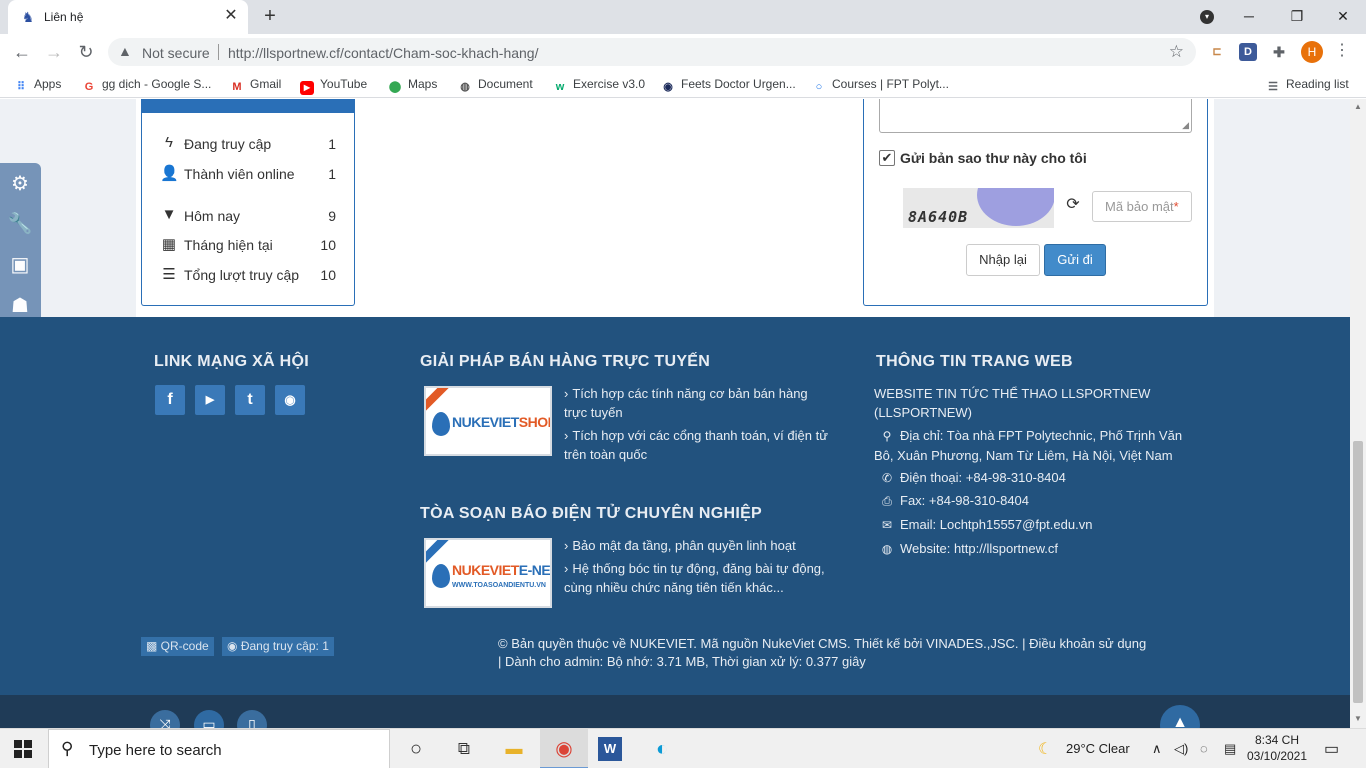  I want to click on tab-title: Liên hệ, so click(64, 17).